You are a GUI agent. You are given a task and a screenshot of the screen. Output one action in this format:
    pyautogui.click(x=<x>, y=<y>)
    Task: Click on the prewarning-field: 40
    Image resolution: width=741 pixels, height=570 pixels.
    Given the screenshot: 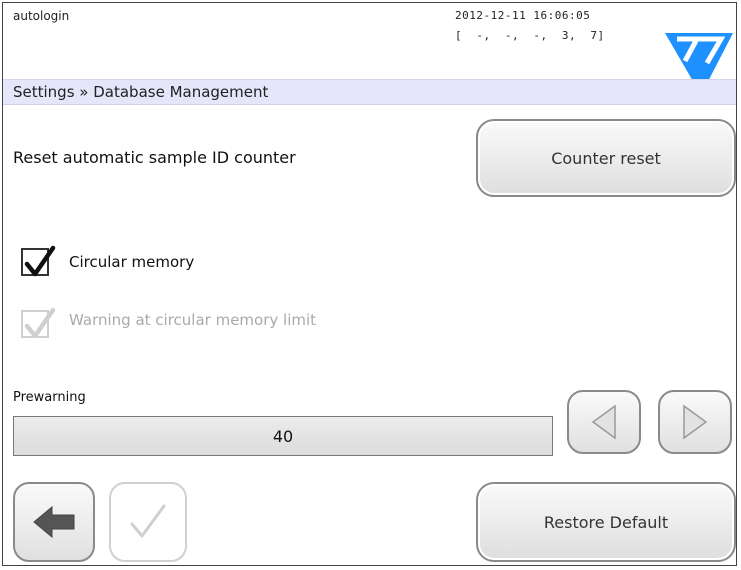 What is the action you would take?
    pyautogui.click(x=283, y=436)
    